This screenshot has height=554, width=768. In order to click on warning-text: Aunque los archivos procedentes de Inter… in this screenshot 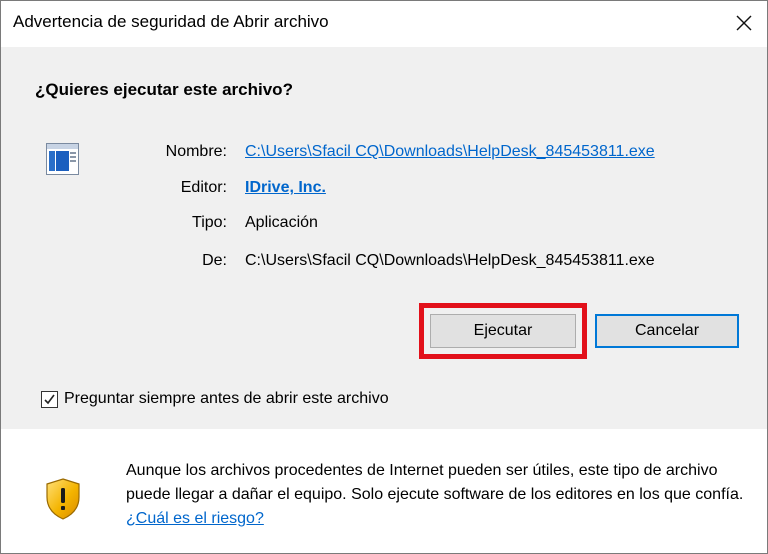, I will do `click(435, 482)`.